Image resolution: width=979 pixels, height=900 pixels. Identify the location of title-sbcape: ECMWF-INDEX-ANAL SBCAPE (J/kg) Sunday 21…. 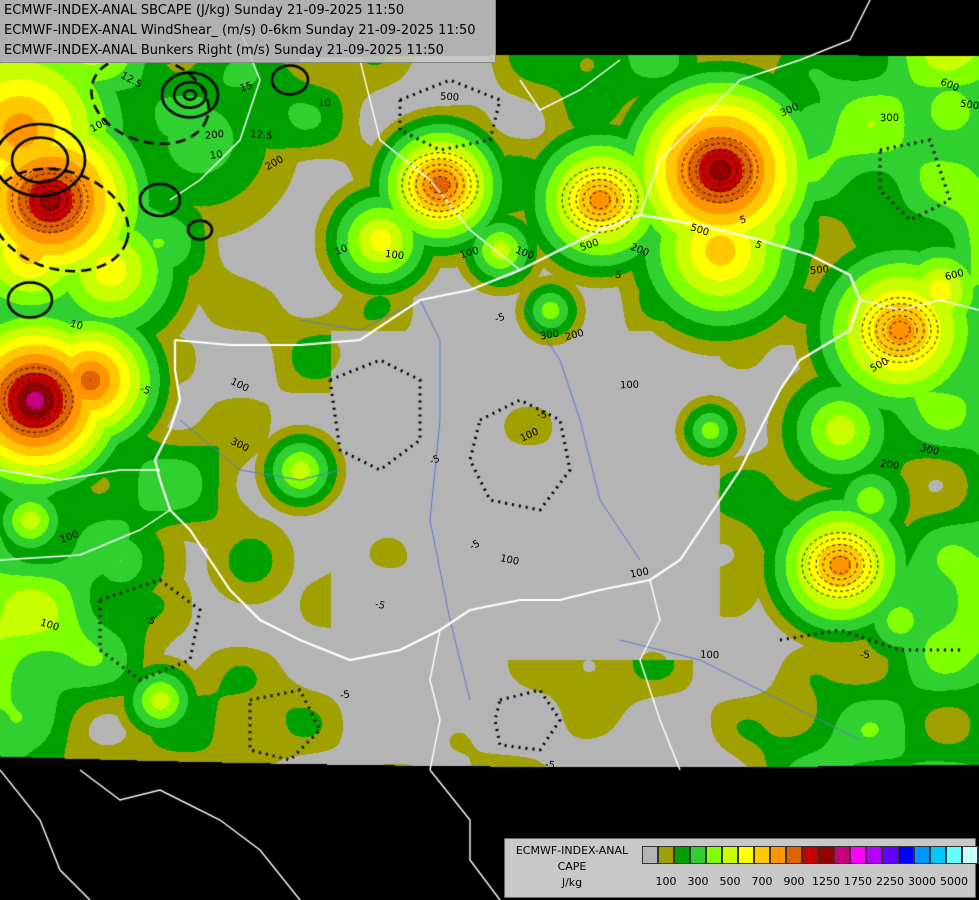
(204, 10).